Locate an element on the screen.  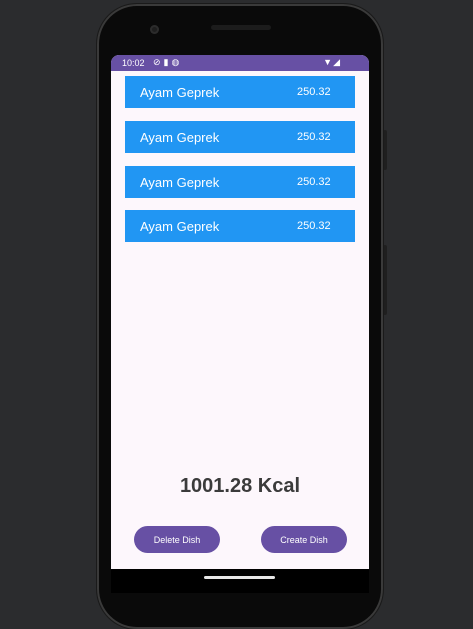
front-camera is located at coordinates (154, 29).